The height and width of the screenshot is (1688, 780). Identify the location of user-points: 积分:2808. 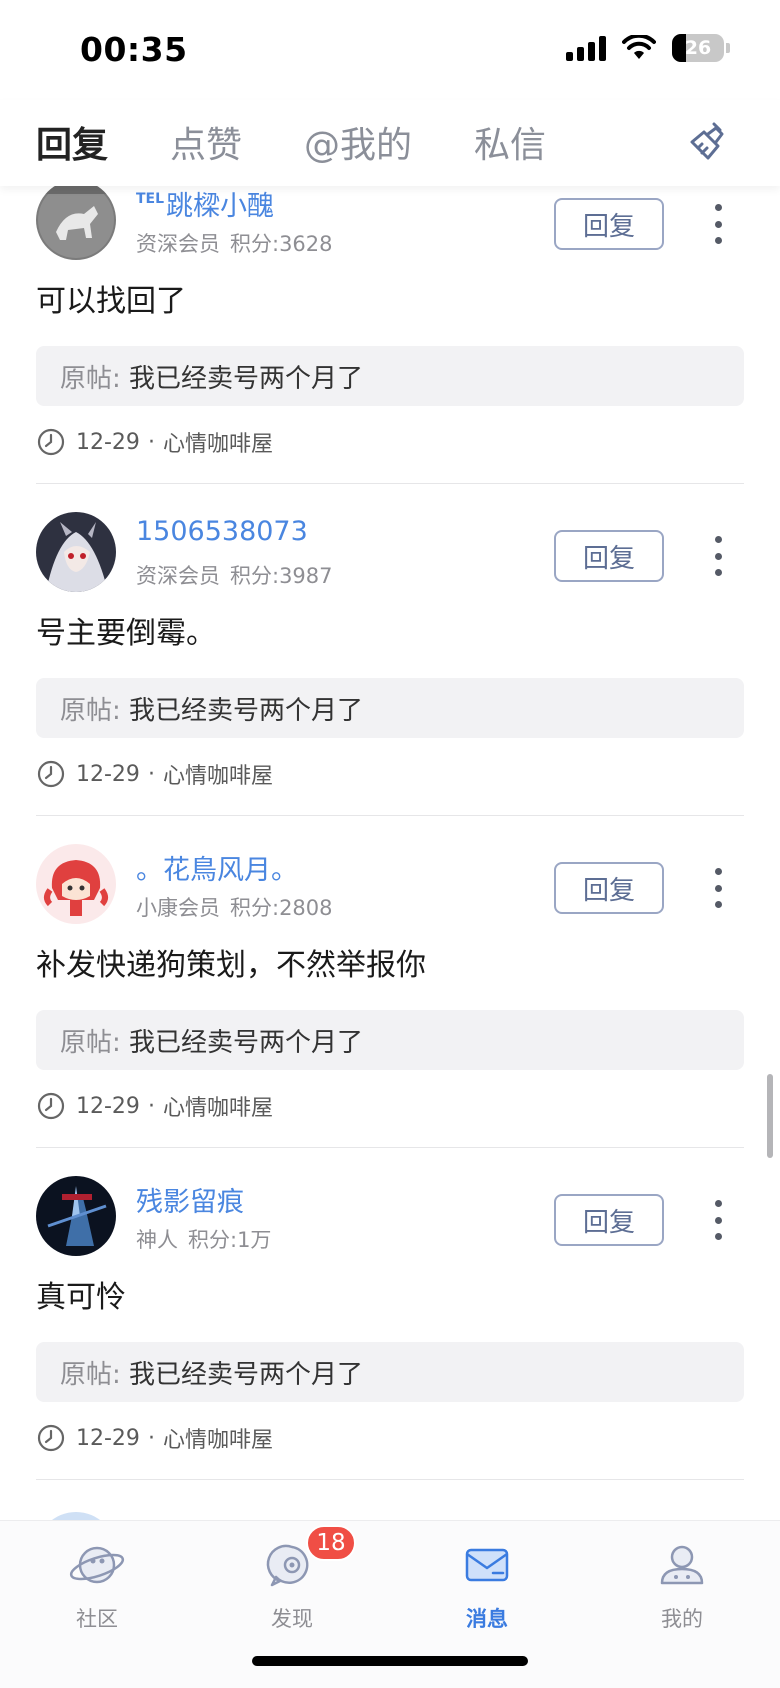
(281, 908).